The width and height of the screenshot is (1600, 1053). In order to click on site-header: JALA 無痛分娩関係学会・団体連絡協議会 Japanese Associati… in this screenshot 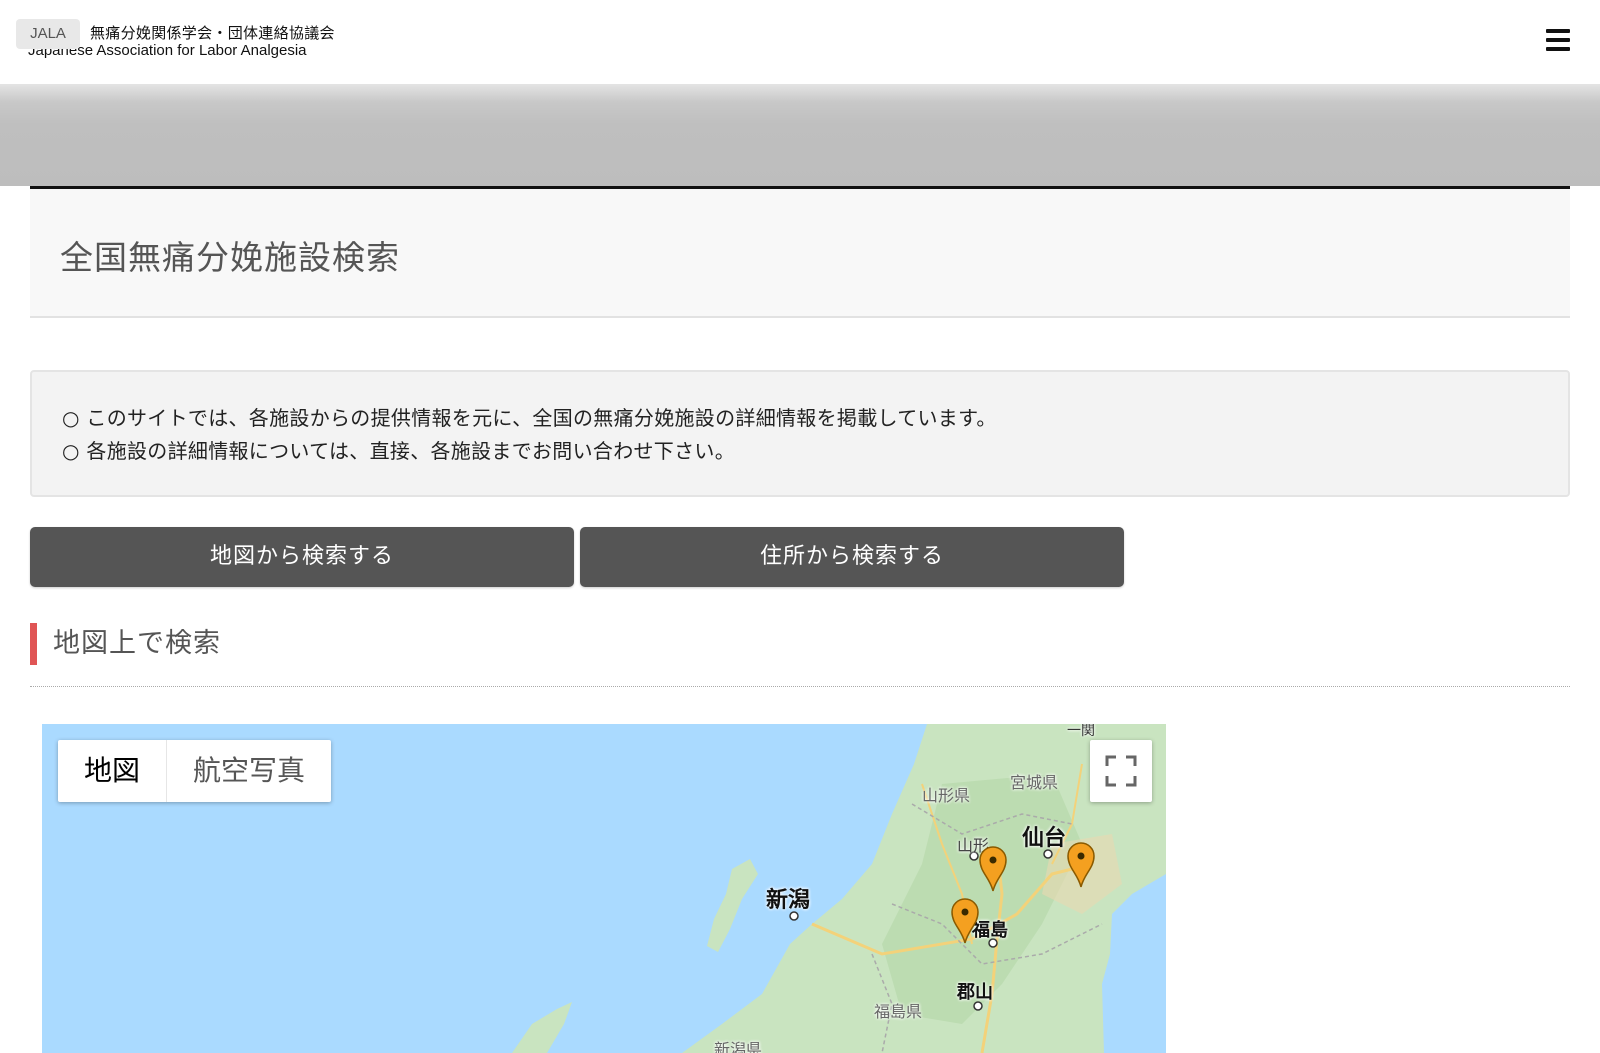, I will do `click(800, 42)`.